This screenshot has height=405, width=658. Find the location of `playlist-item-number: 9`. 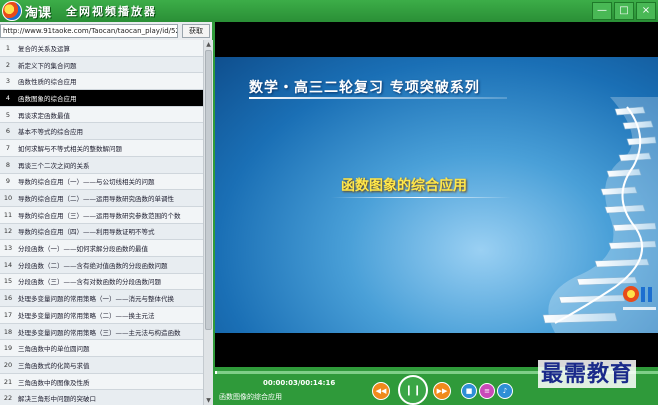

playlist-item-number: 9 is located at coordinates (8, 181).